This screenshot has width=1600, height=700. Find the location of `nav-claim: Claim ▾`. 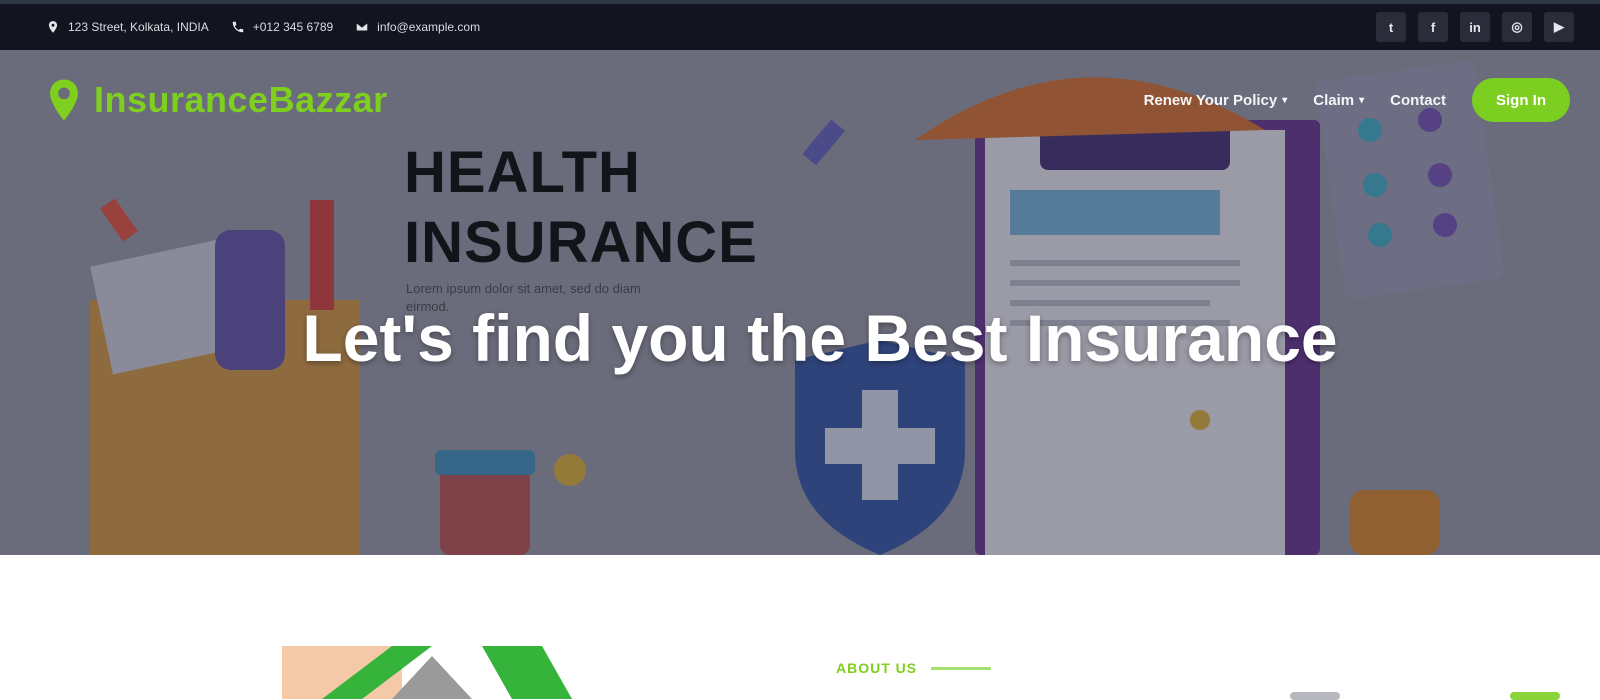

nav-claim: Claim ▾ is located at coordinates (1338, 100).